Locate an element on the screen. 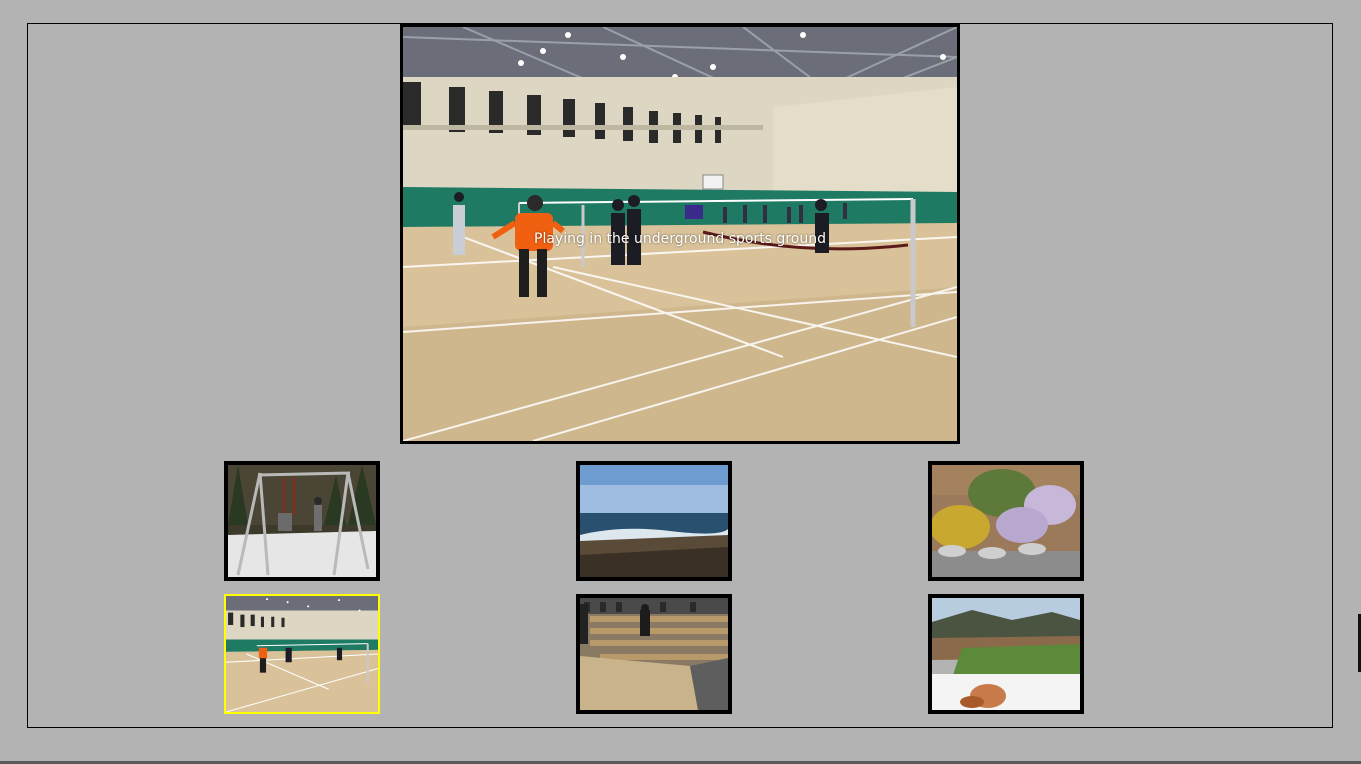 This screenshot has width=1361, height=764. stadium-photo is located at coordinates (1006, 654).